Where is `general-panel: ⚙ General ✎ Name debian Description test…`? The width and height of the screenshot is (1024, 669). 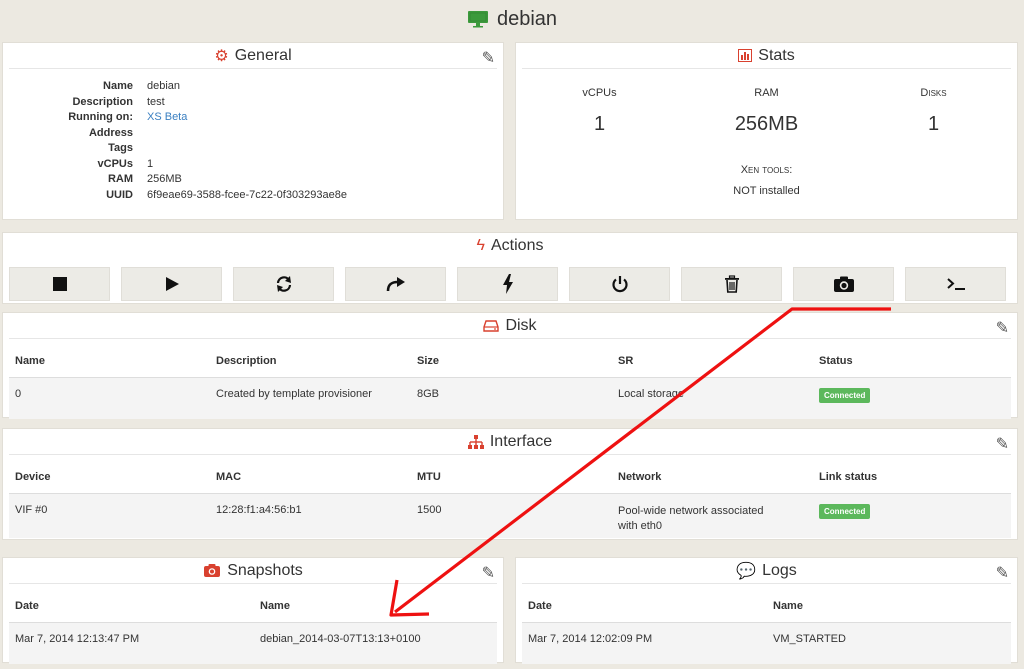 general-panel: ⚙ General ✎ Name debian Description test… is located at coordinates (253, 131).